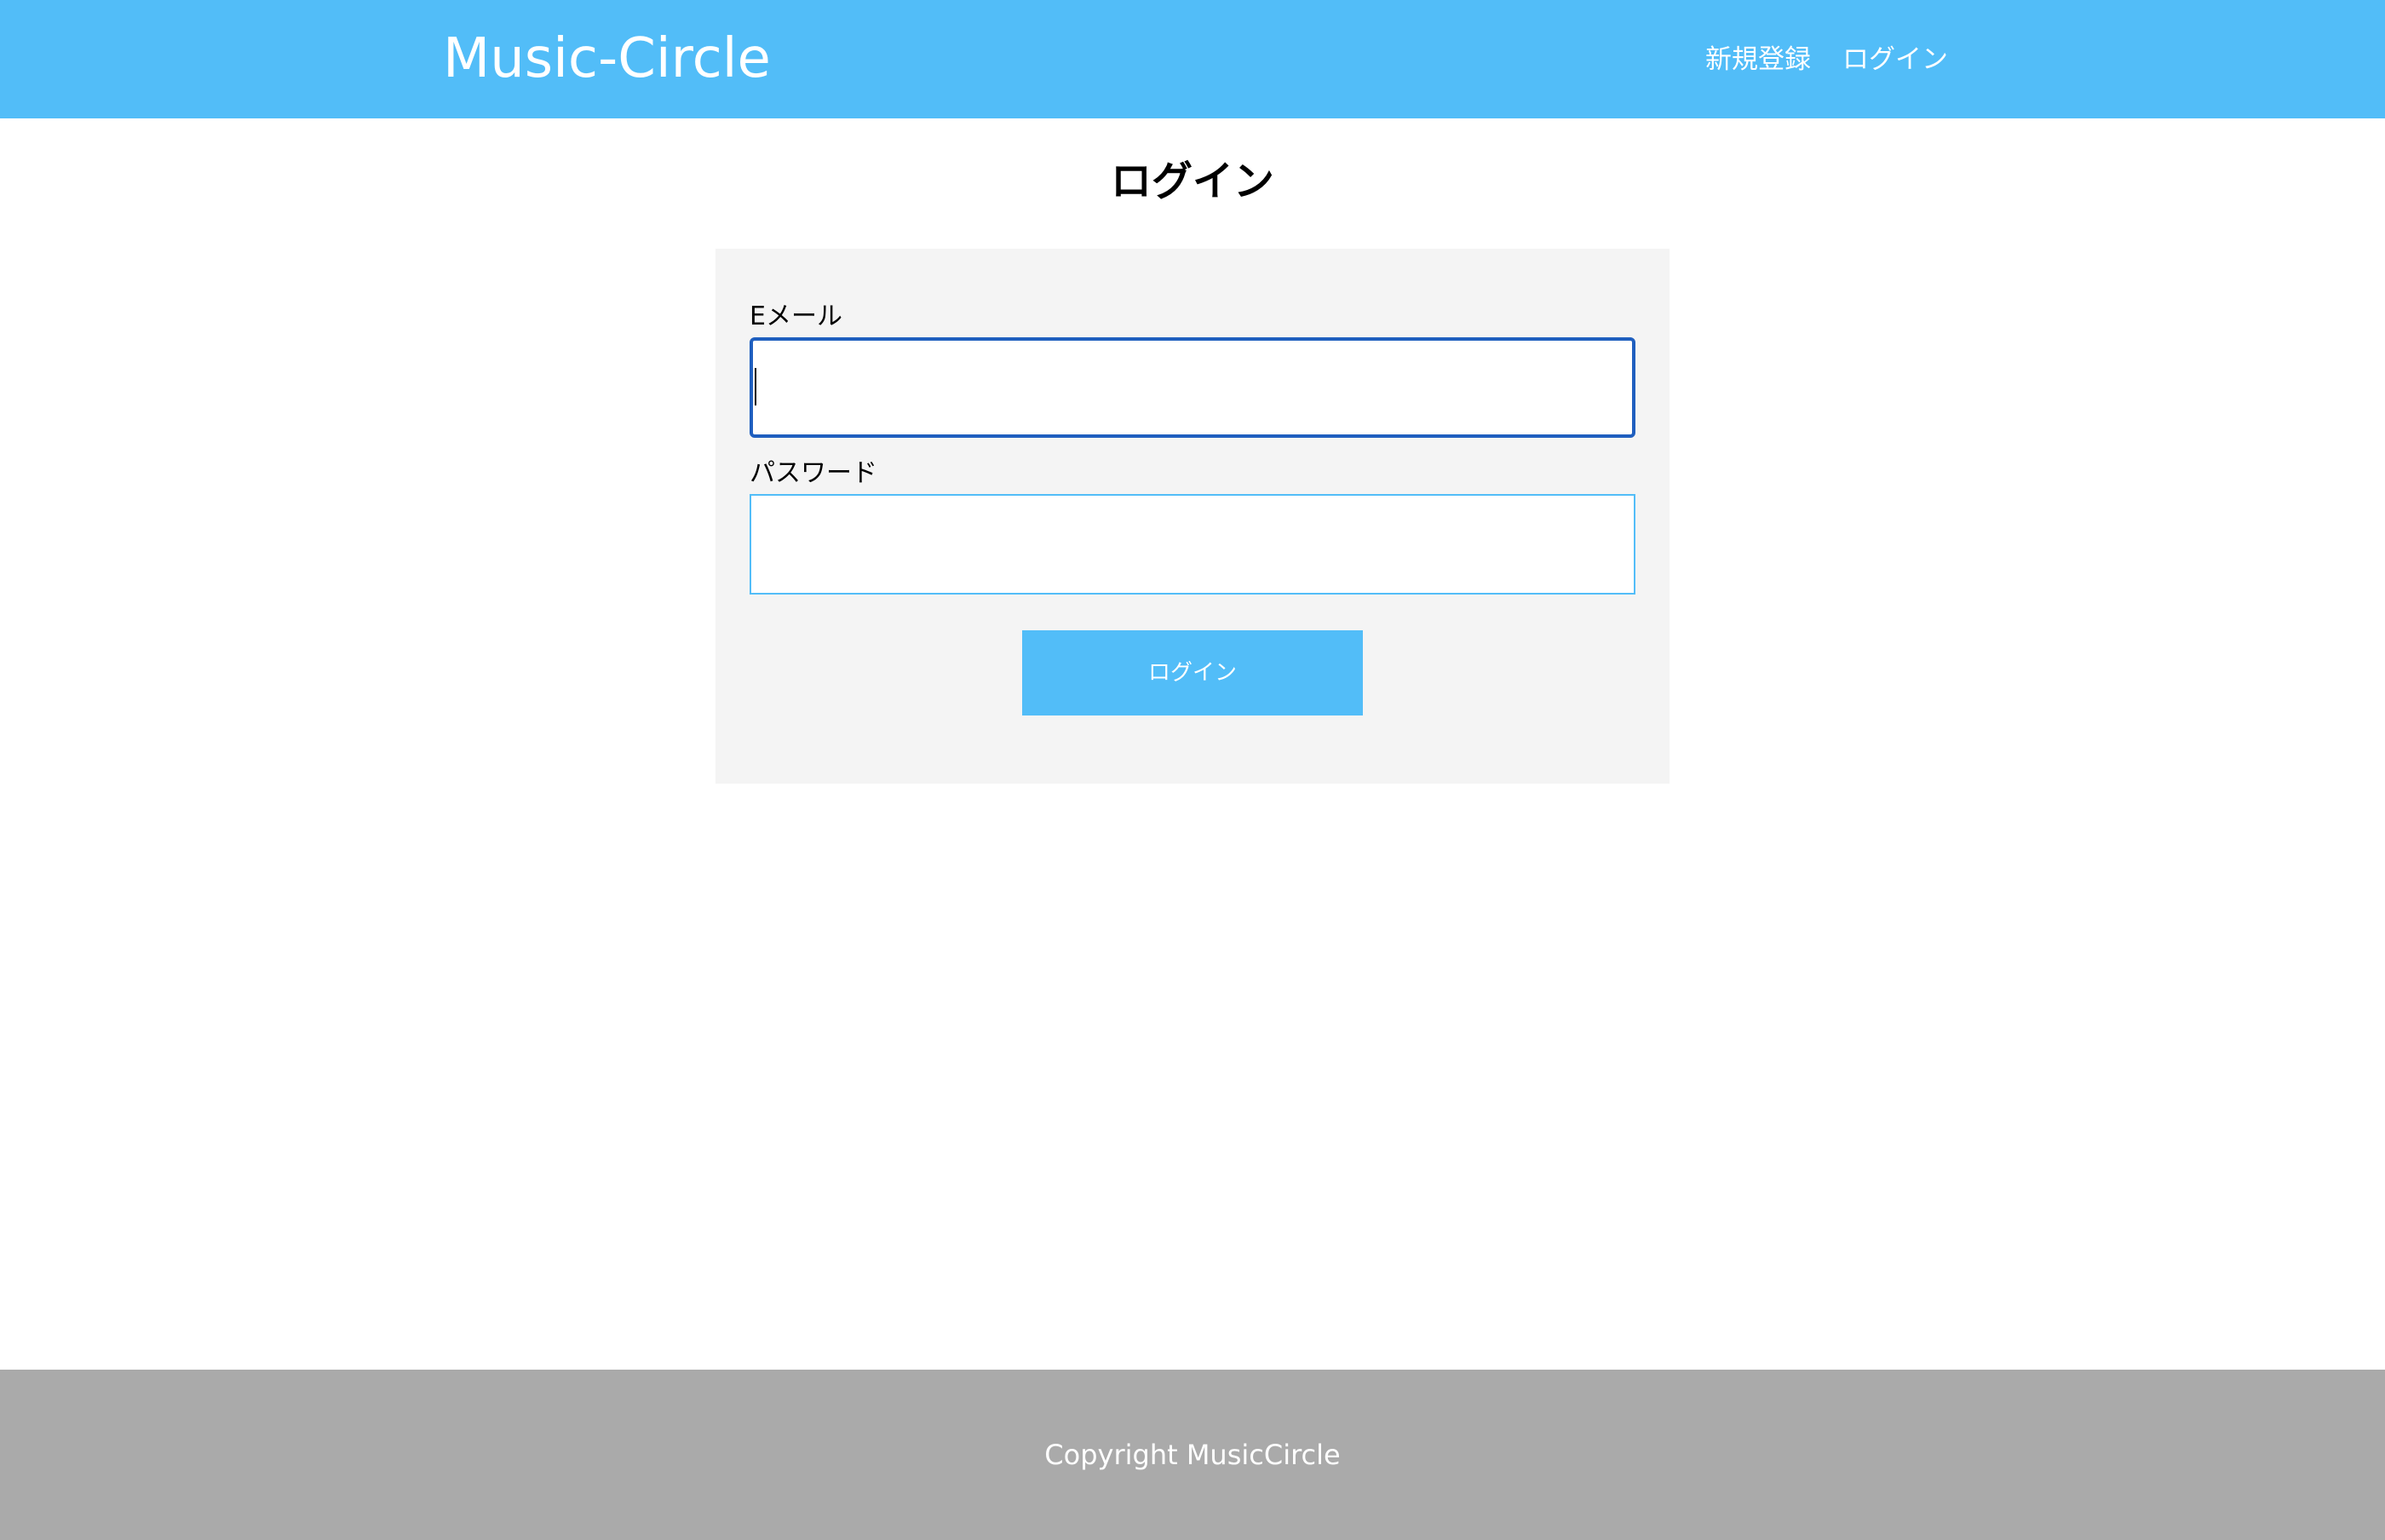 The height and width of the screenshot is (1540, 2385). Describe the element at coordinates (813, 473) in the screenshot. I see `password-label: パスワード` at that location.